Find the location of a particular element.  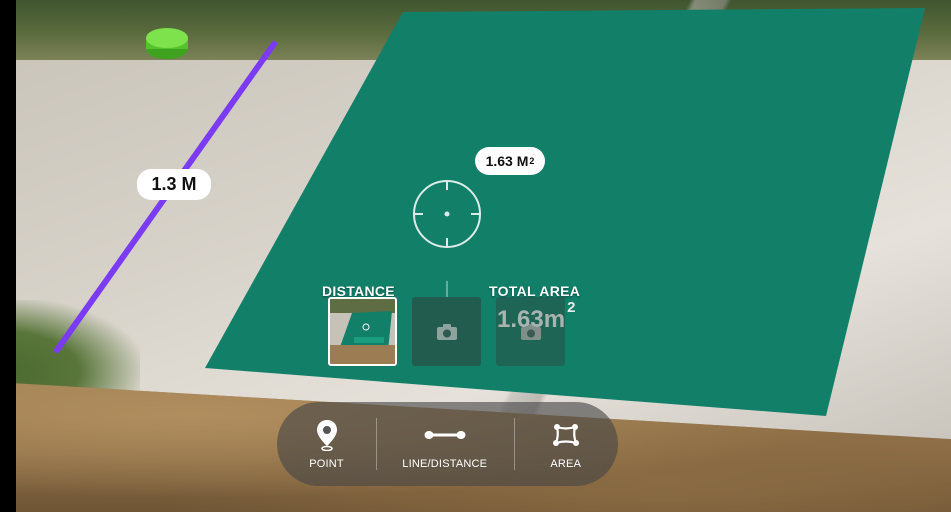

total-area-number: 1.63m is located at coordinates (531, 319).